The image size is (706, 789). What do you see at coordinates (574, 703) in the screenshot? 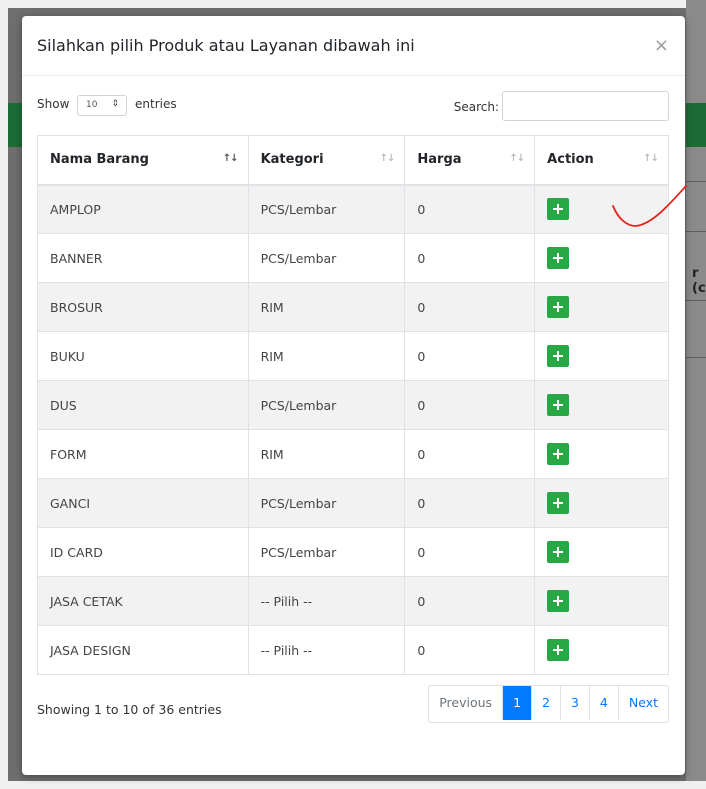
I see `pagination-page-3: 3` at bounding box center [574, 703].